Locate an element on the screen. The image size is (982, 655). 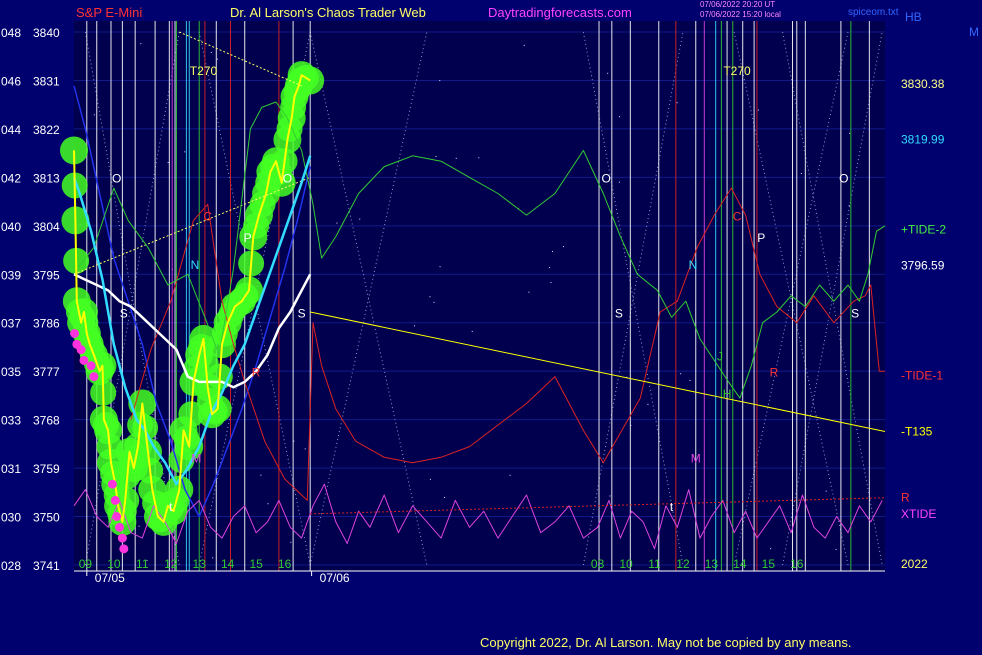
y-tick-label: 3741 is located at coordinates (46, 566).